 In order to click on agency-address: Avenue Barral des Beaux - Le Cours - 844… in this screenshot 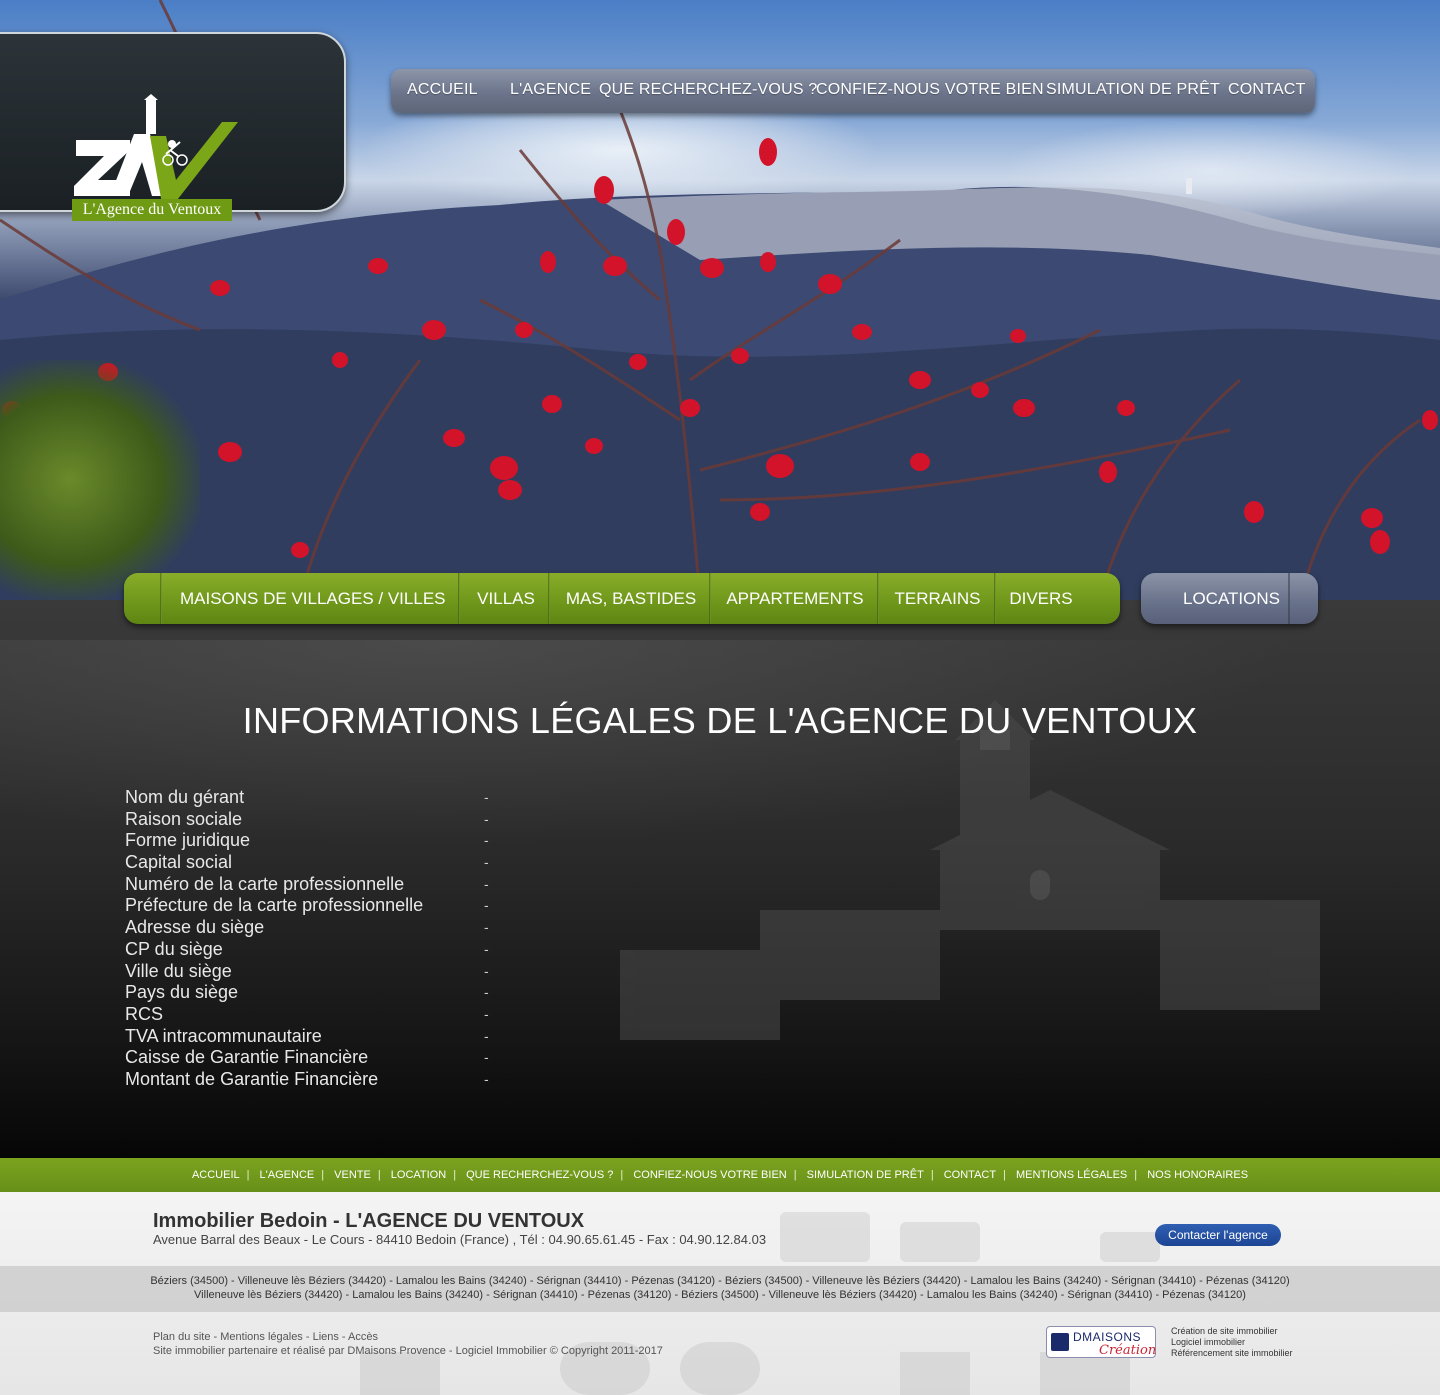, I will do `click(460, 1239)`.